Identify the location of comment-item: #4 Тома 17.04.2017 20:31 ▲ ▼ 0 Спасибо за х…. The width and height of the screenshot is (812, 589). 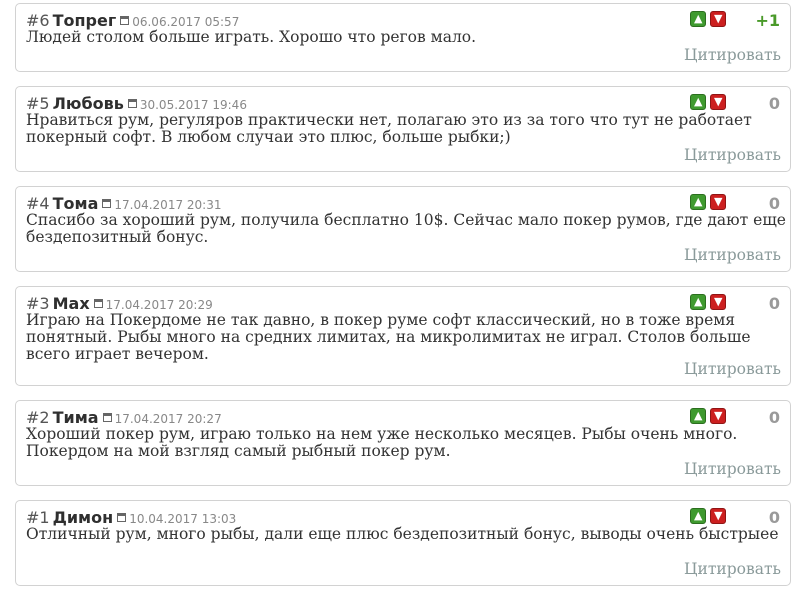
(403, 229).